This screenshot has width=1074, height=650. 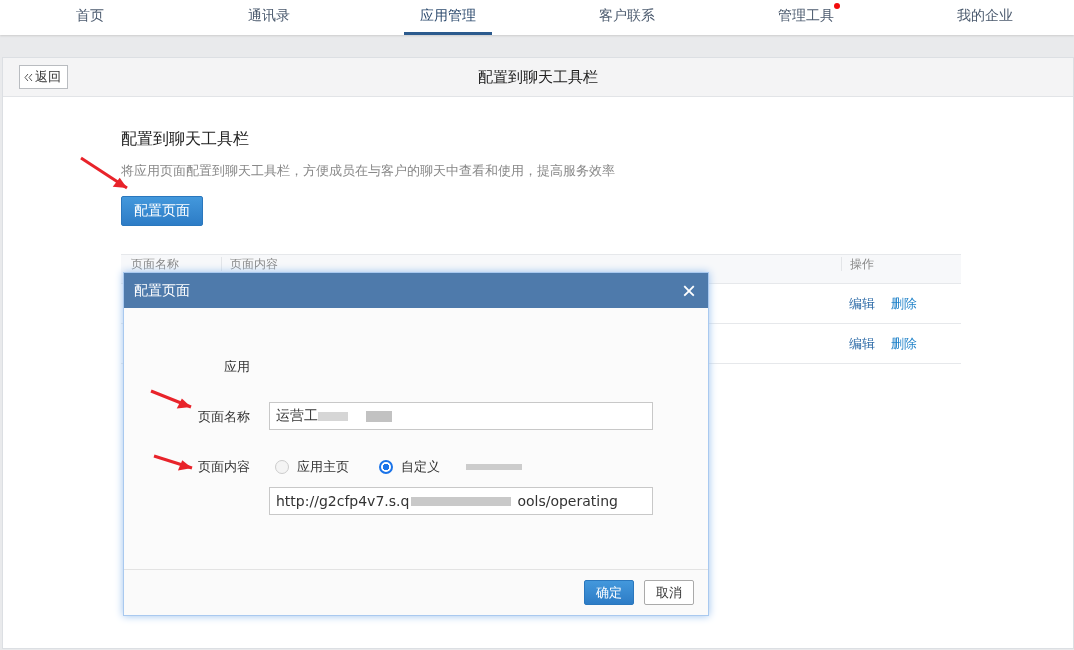 What do you see at coordinates (28, 77) in the screenshot?
I see `double-chevron-icon` at bounding box center [28, 77].